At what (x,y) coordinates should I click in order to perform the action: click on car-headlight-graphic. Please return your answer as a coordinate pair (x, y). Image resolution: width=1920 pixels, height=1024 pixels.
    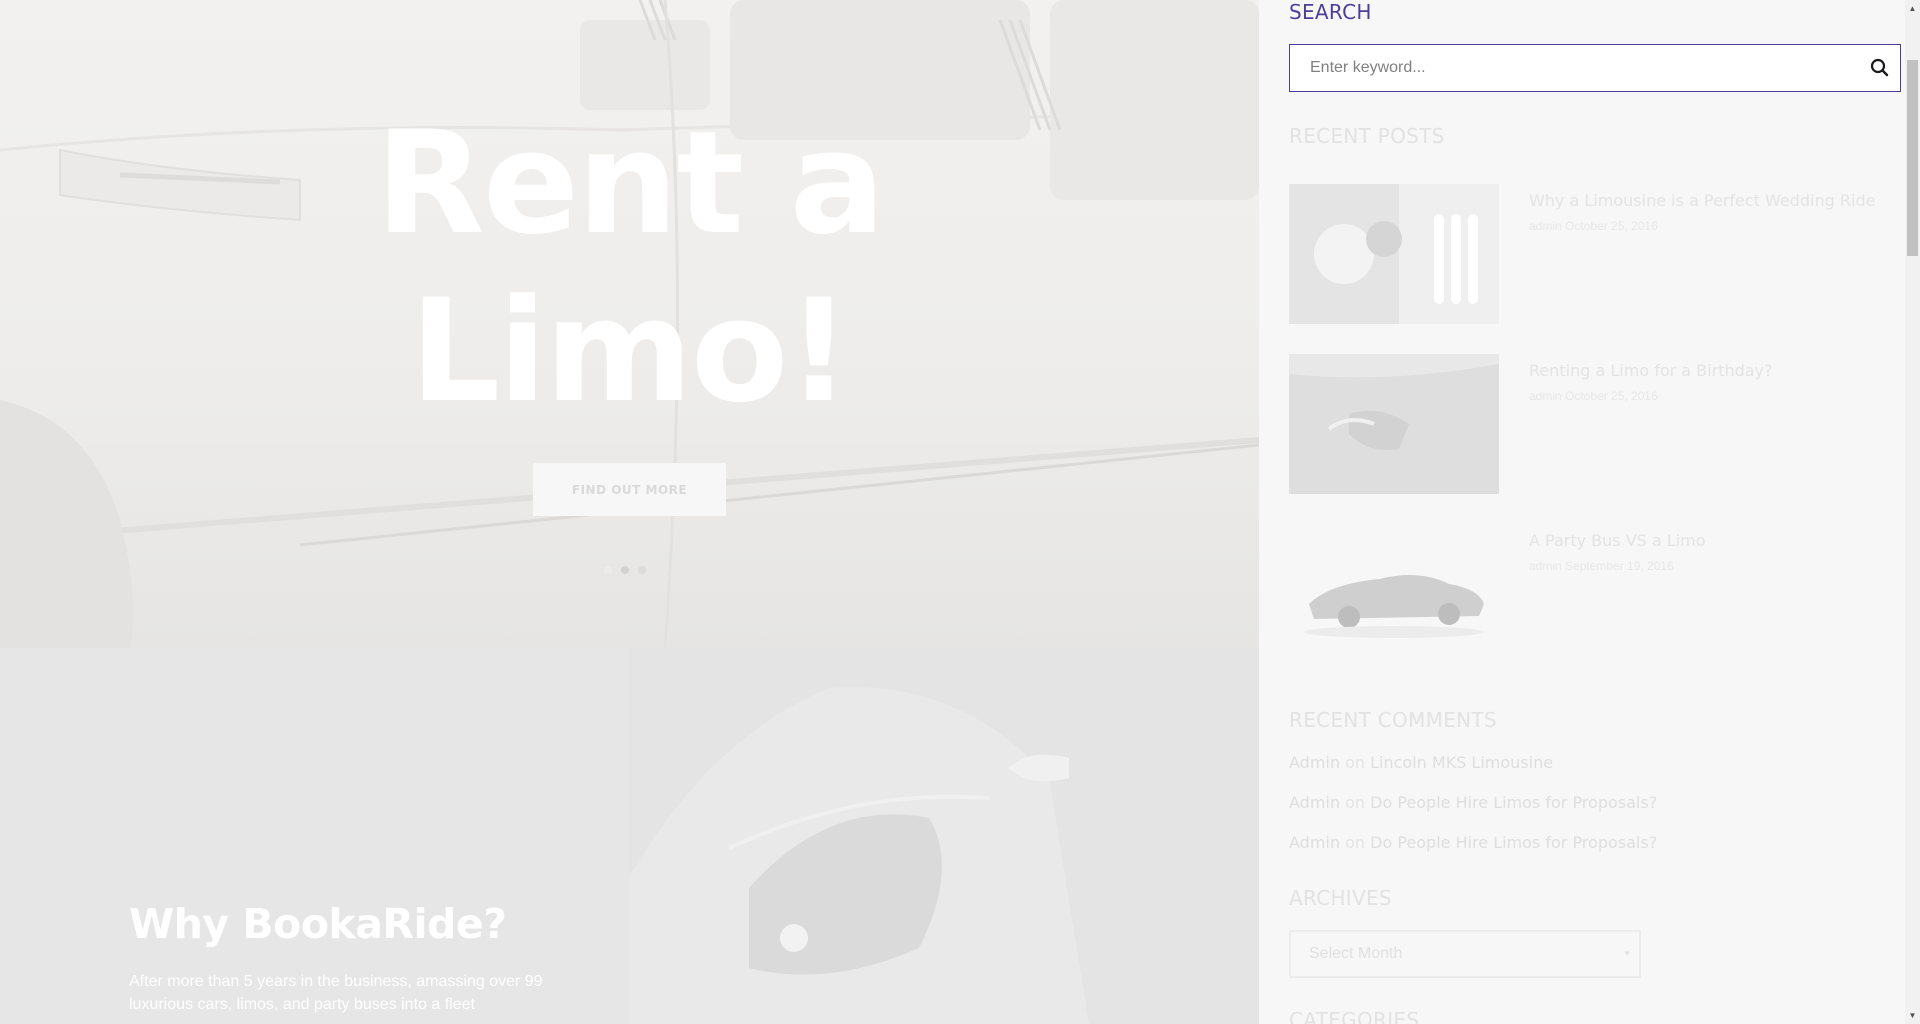
    Looking at the image, I should click on (859, 855).